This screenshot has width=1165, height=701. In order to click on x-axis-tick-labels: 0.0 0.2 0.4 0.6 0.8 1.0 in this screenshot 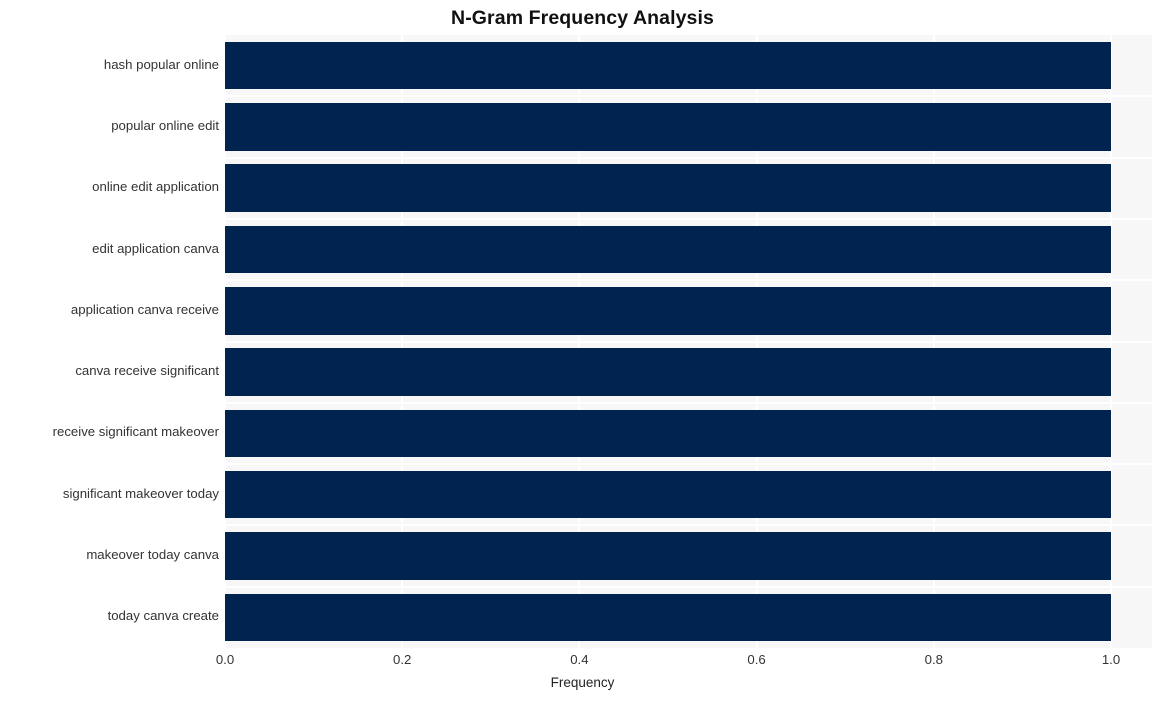, I will do `click(582, 662)`.